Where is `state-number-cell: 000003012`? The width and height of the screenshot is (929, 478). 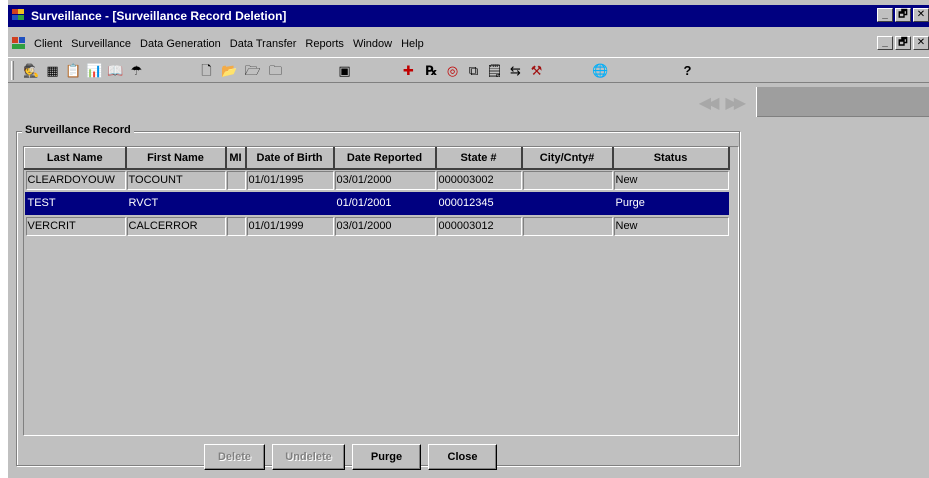
state-number-cell: 000003012 is located at coordinates (479, 226).